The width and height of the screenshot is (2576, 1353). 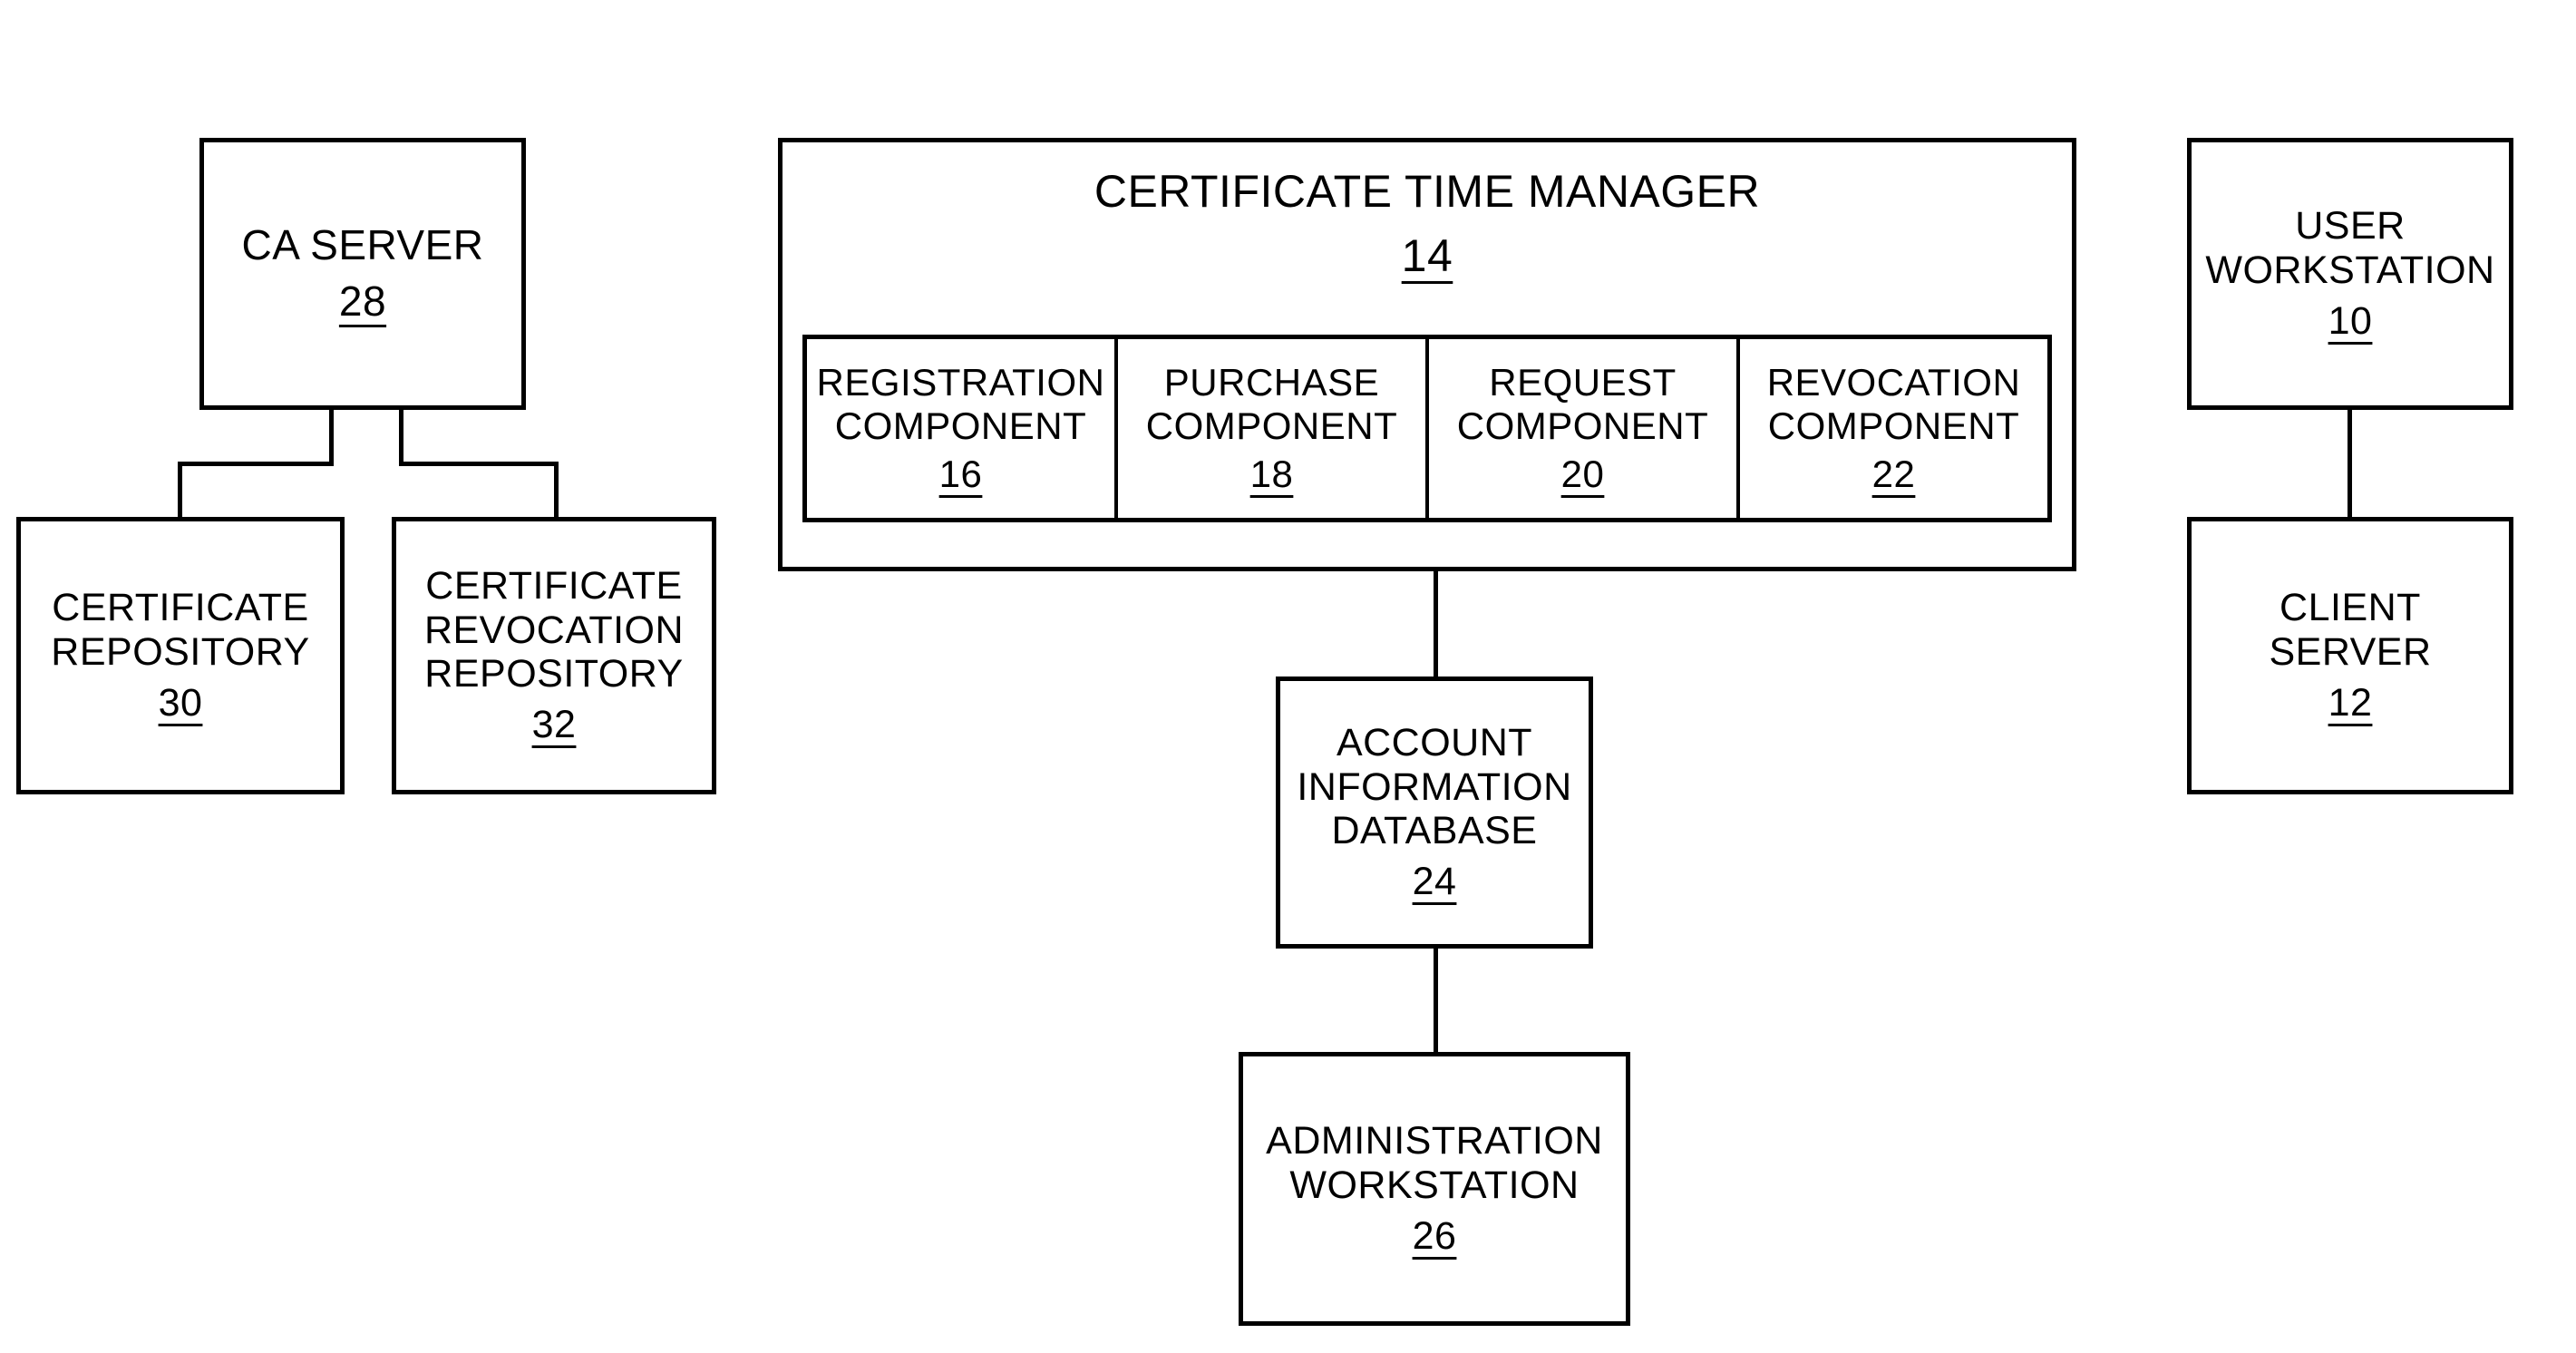 I want to click on component-title: PURCHASE COMPONENT, so click(x=1271, y=404).